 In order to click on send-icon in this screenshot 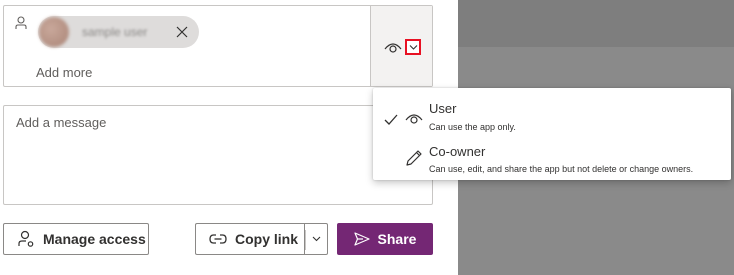, I will do `click(361, 239)`.